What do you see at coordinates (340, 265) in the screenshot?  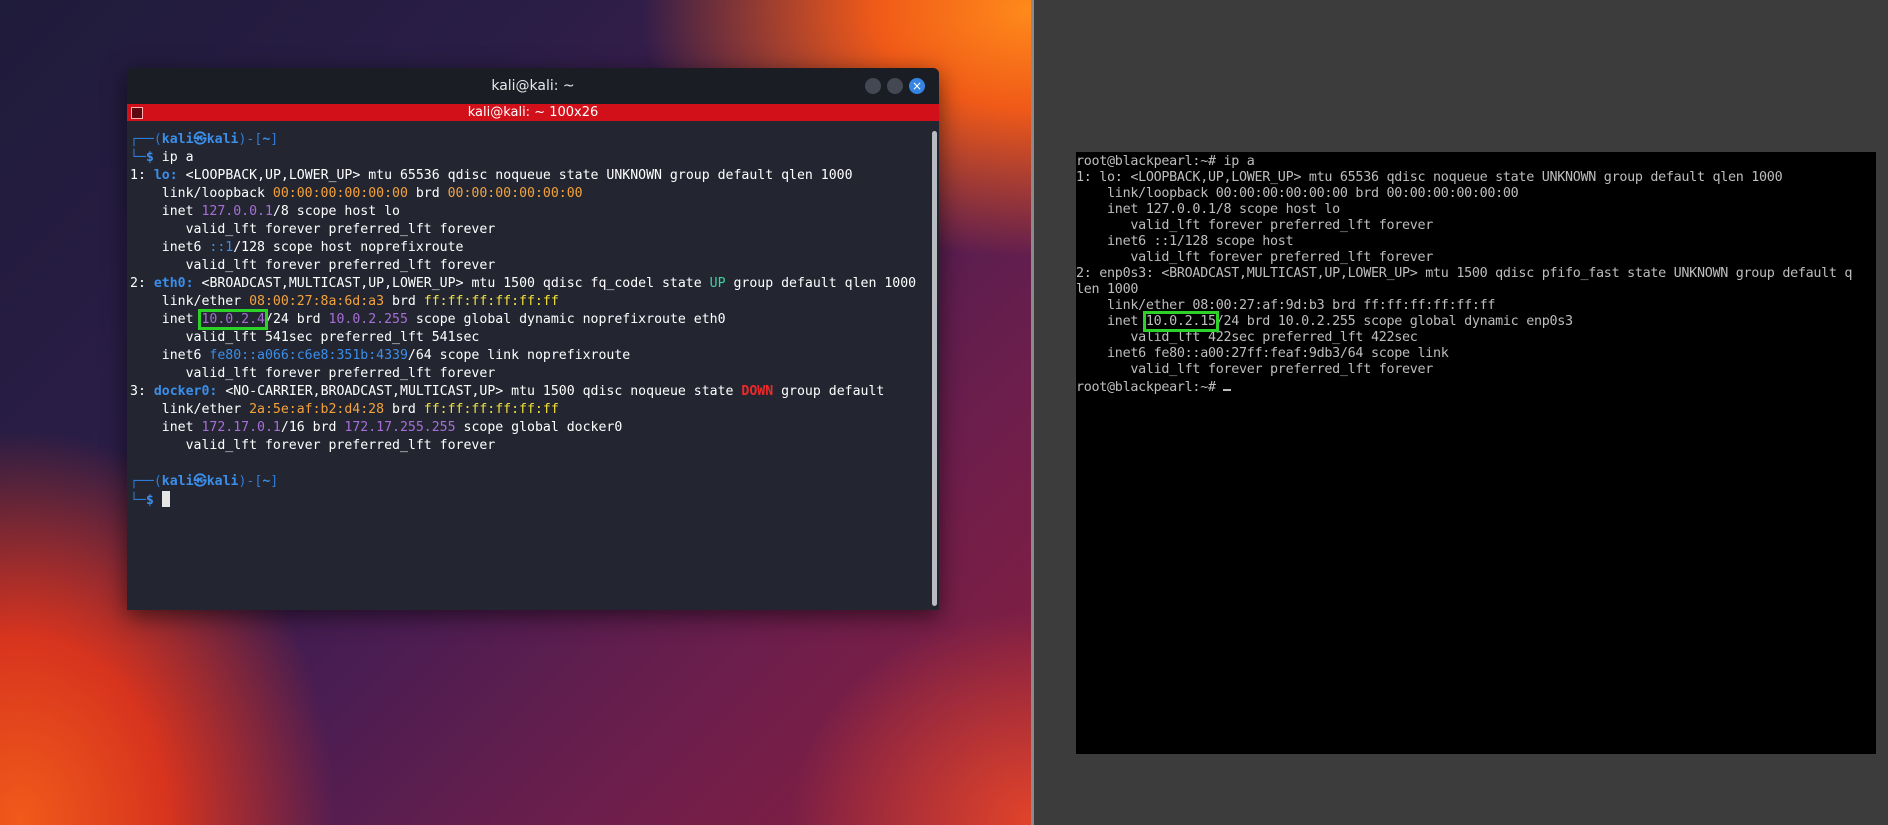 I see `lo-valid6: valid_lft forever preferred_lft forever` at bounding box center [340, 265].